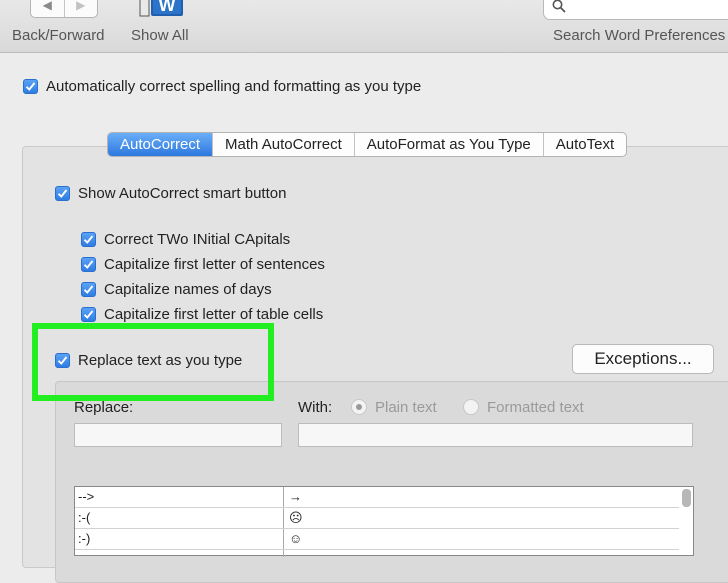 The image size is (728, 583). What do you see at coordinates (197, 239) in the screenshot?
I see `two-initial-caps-label: Correct TWo INitial CApitals` at bounding box center [197, 239].